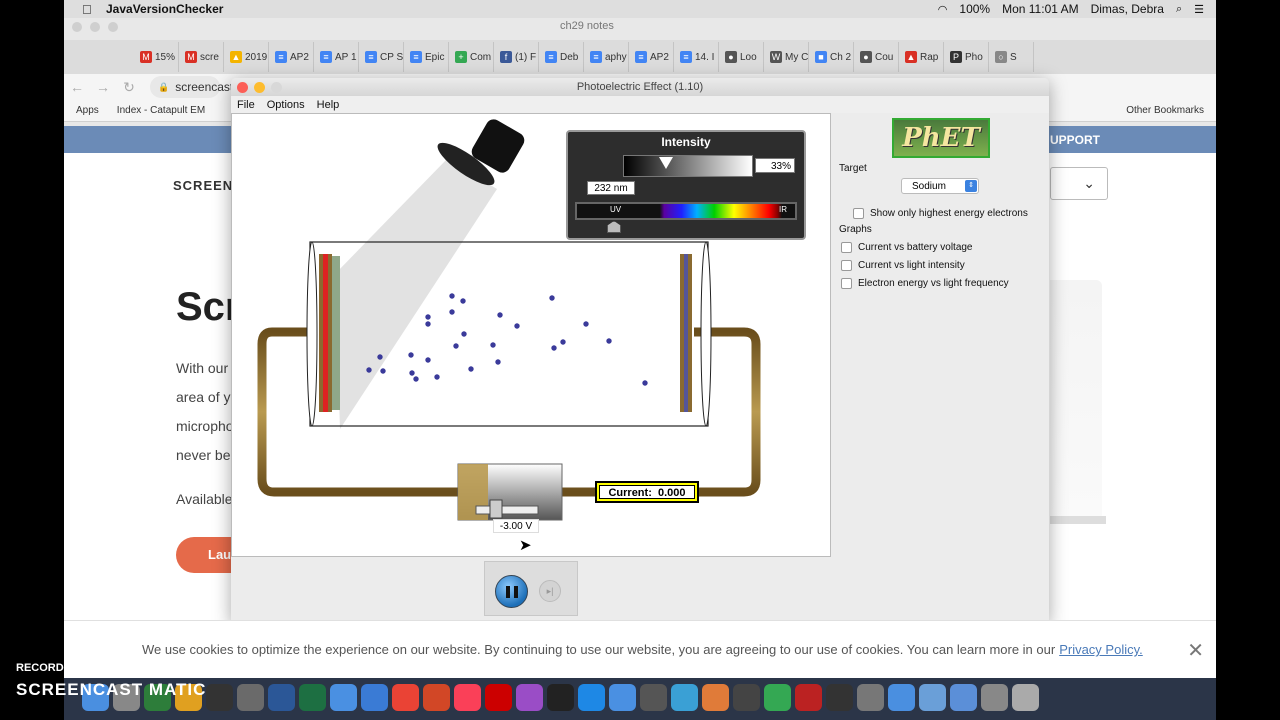 This screenshot has height=720, width=1280. Describe the element at coordinates (1195, 650) in the screenshot. I see `close-icon: ✕` at that location.